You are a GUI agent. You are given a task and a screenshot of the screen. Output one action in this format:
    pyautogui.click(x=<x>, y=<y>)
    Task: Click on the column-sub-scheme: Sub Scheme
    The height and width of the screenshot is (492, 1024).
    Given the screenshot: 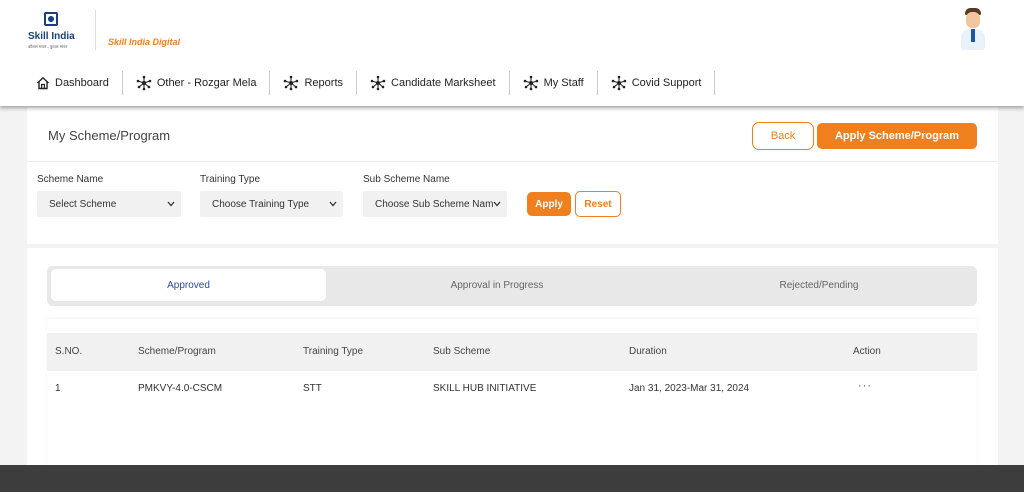 What is the action you would take?
    pyautogui.click(x=462, y=351)
    